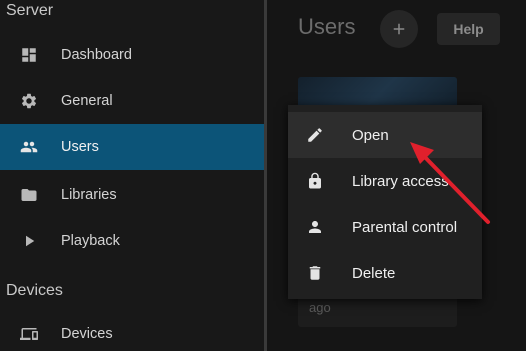  What do you see at coordinates (30, 10) in the screenshot?
I see `section-header-server: Server` at bounding box center [30, 10].